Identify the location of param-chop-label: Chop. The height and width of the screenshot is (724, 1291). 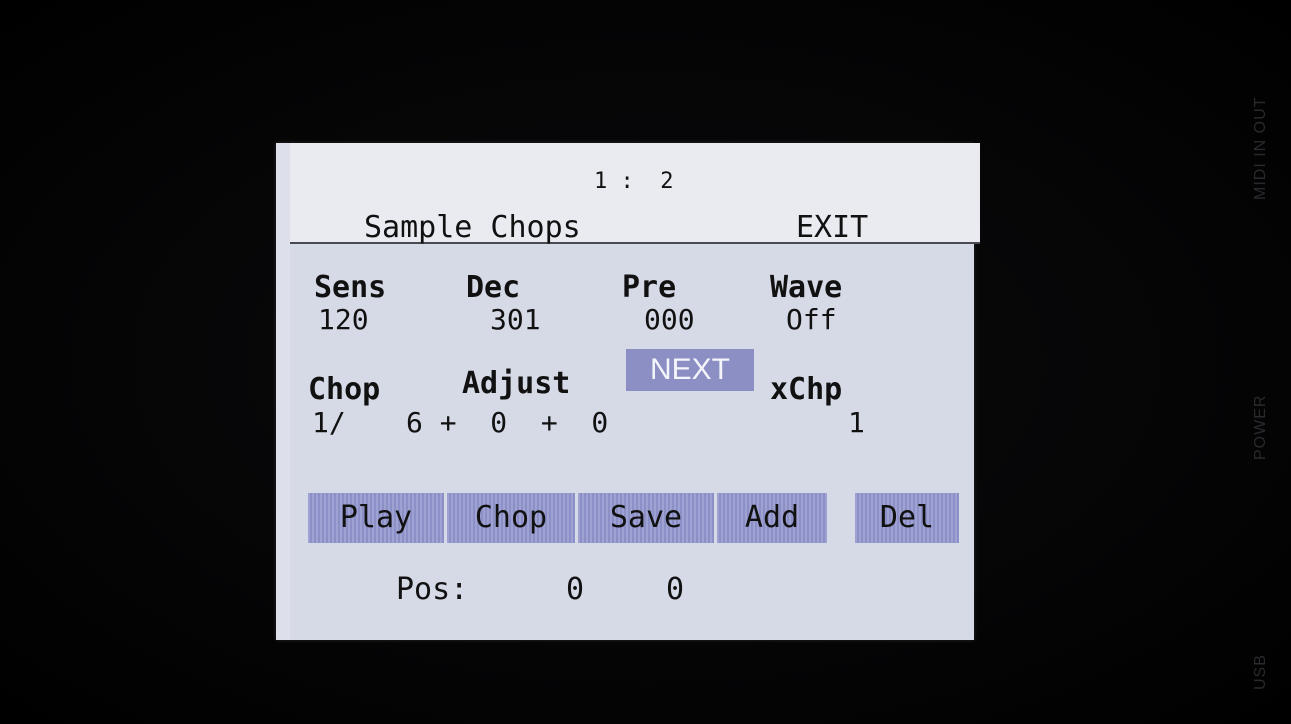
(344, 390).